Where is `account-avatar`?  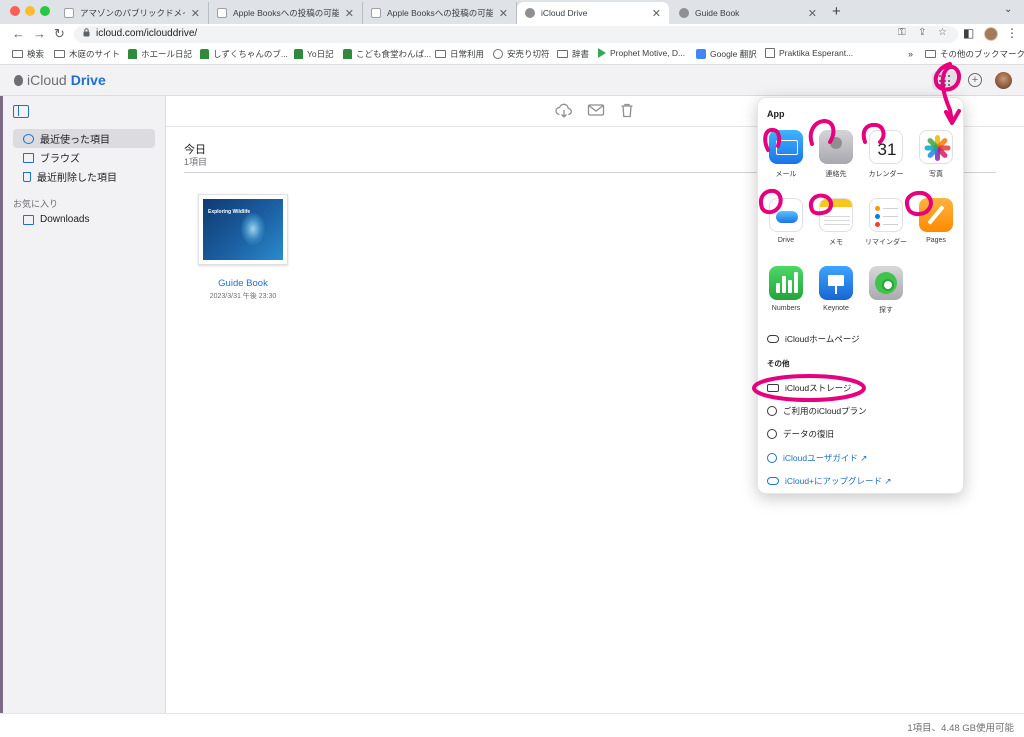 account-avatar is located at coordinates (1003, 80).